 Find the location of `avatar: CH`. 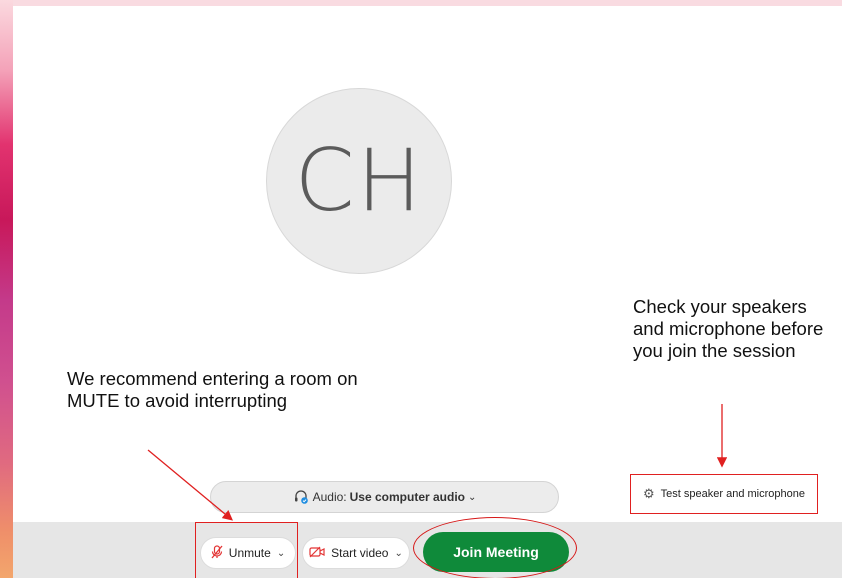

avatar: CH is located at coordinates (359, 181).